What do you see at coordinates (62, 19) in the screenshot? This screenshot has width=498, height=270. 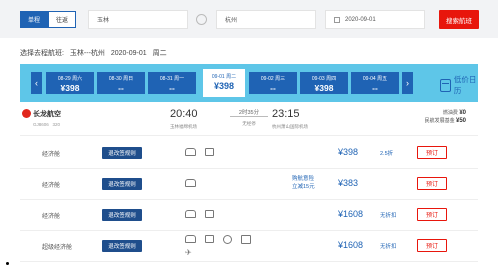 I see `tab-roundtrip: 往返` at bounding box center [62, 19].